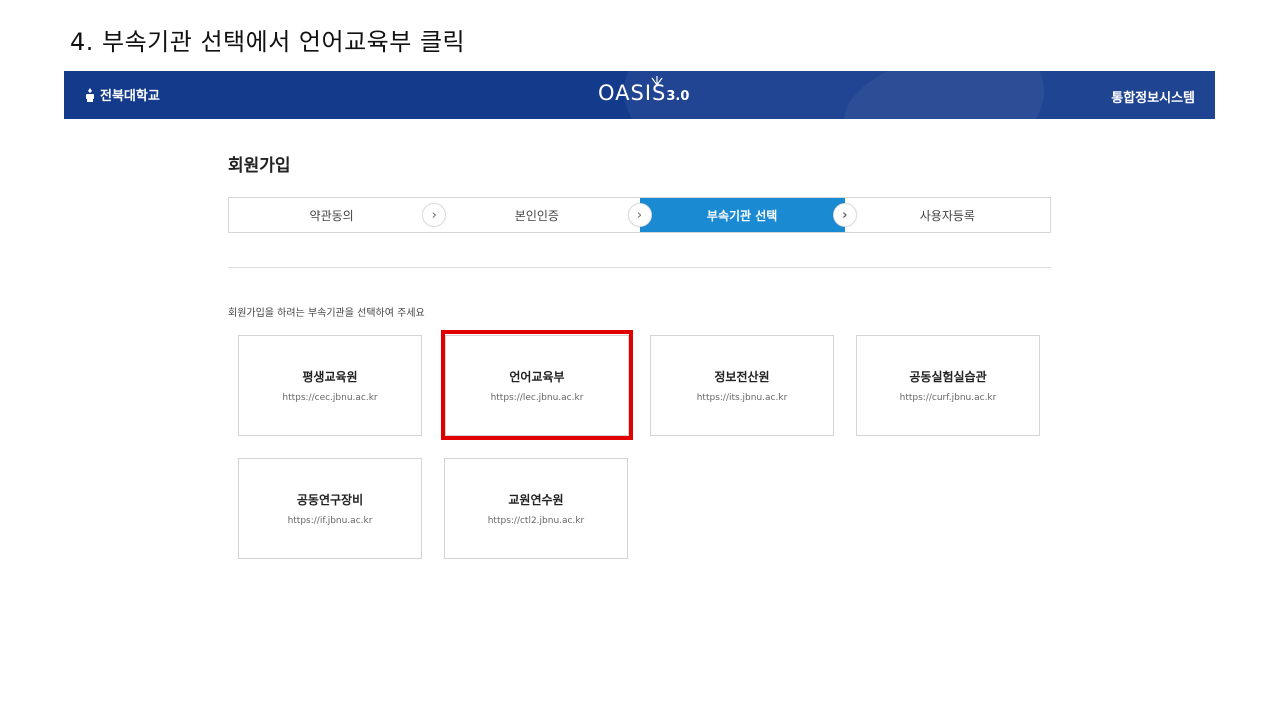 The width and height of the screenshot is (1280, 720). What do you see at coordinates (330, 377) in the screenshot?
I see `institution-name: 평생교육원` at bounding box center [330, 377].